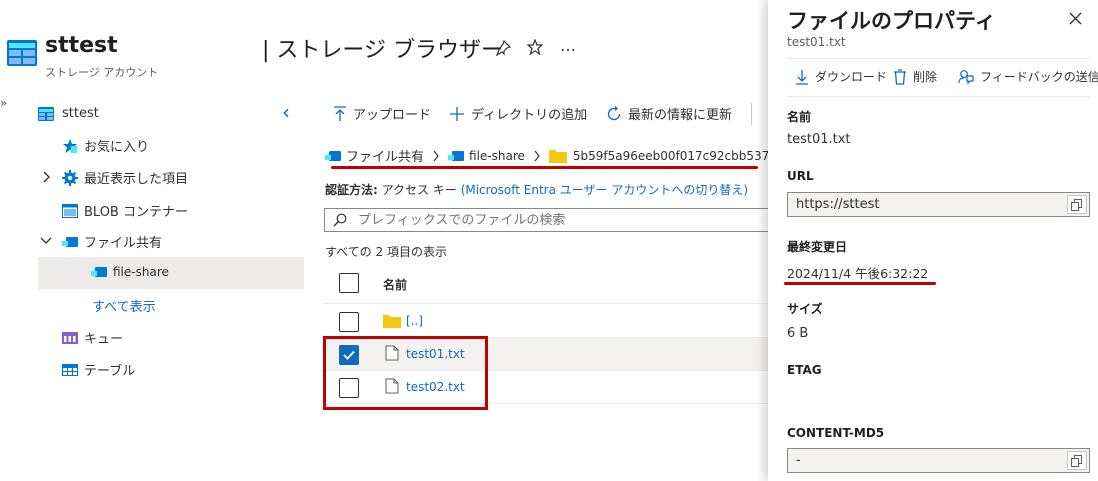 Image resolution: width=1098 pixels, height=481 pixels. What do you see at coordinates (382, 50) in the screenshot?
I see `page-title: | ストレージ ブラウザー` at bounding box center [382, 50].